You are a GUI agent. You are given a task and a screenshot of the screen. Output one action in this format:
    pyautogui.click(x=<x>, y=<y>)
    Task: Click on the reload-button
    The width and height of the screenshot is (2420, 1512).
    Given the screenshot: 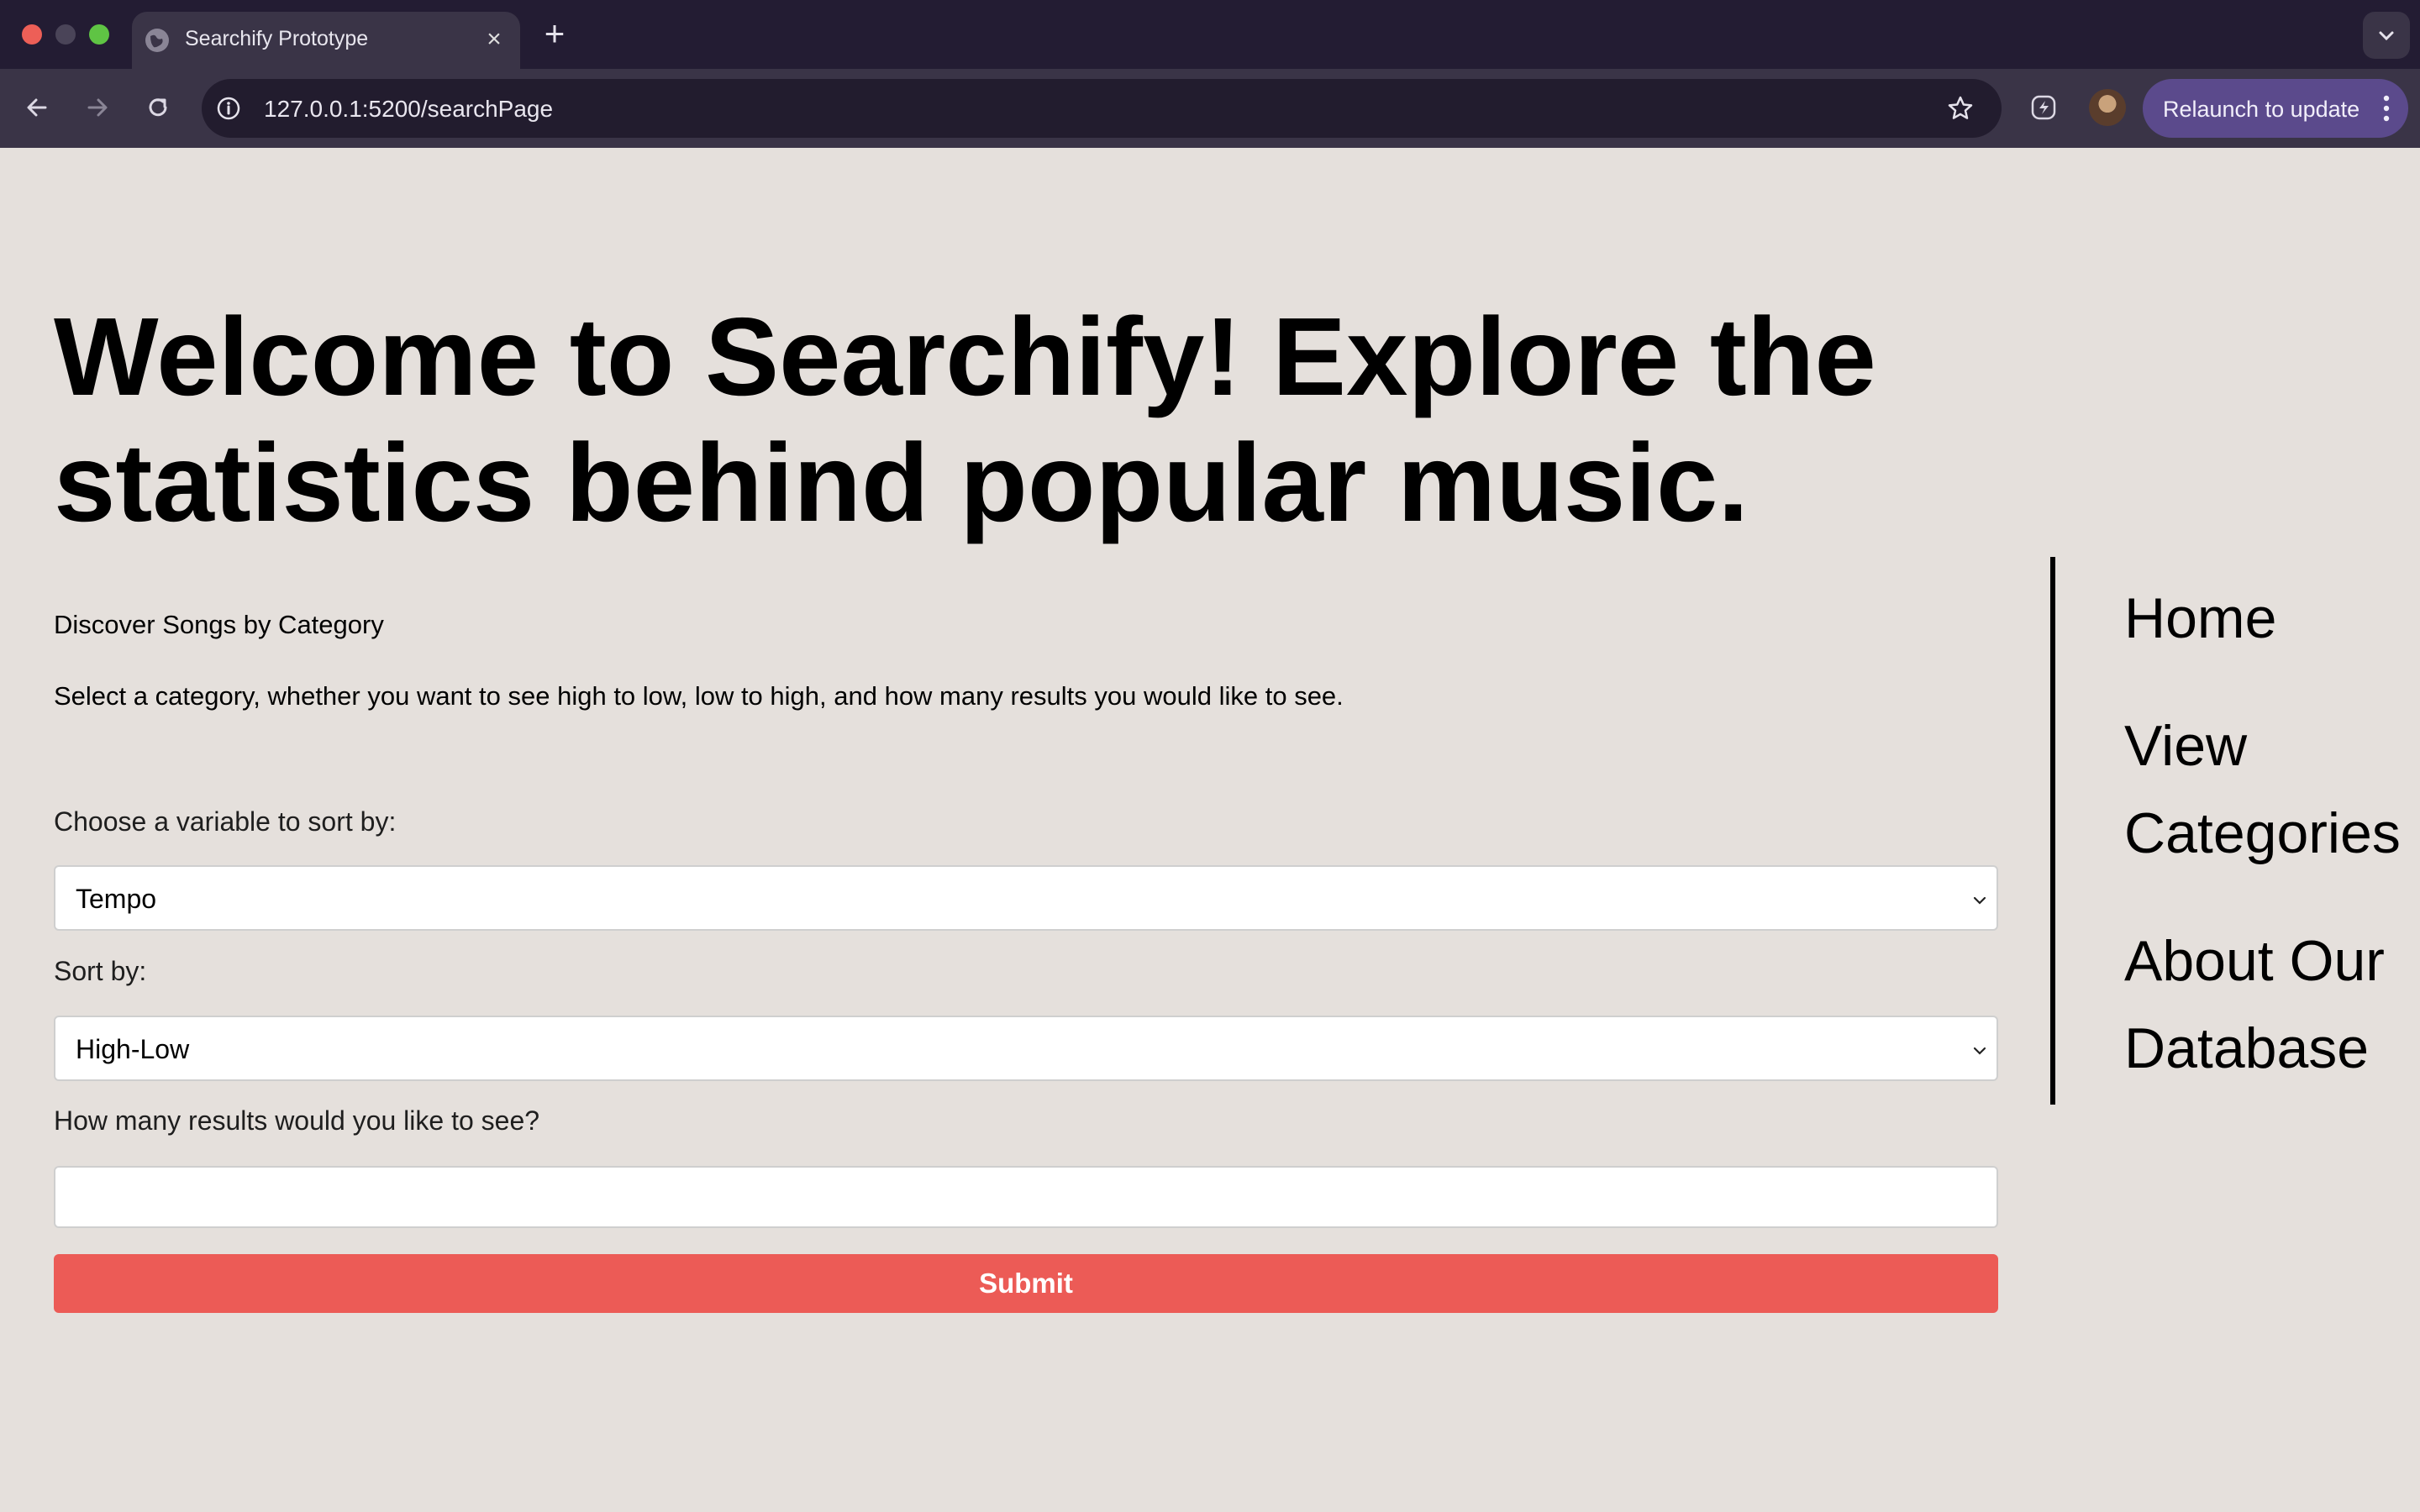 What is the action you would take?
    pyautogui.click(x=158, y=107)
    